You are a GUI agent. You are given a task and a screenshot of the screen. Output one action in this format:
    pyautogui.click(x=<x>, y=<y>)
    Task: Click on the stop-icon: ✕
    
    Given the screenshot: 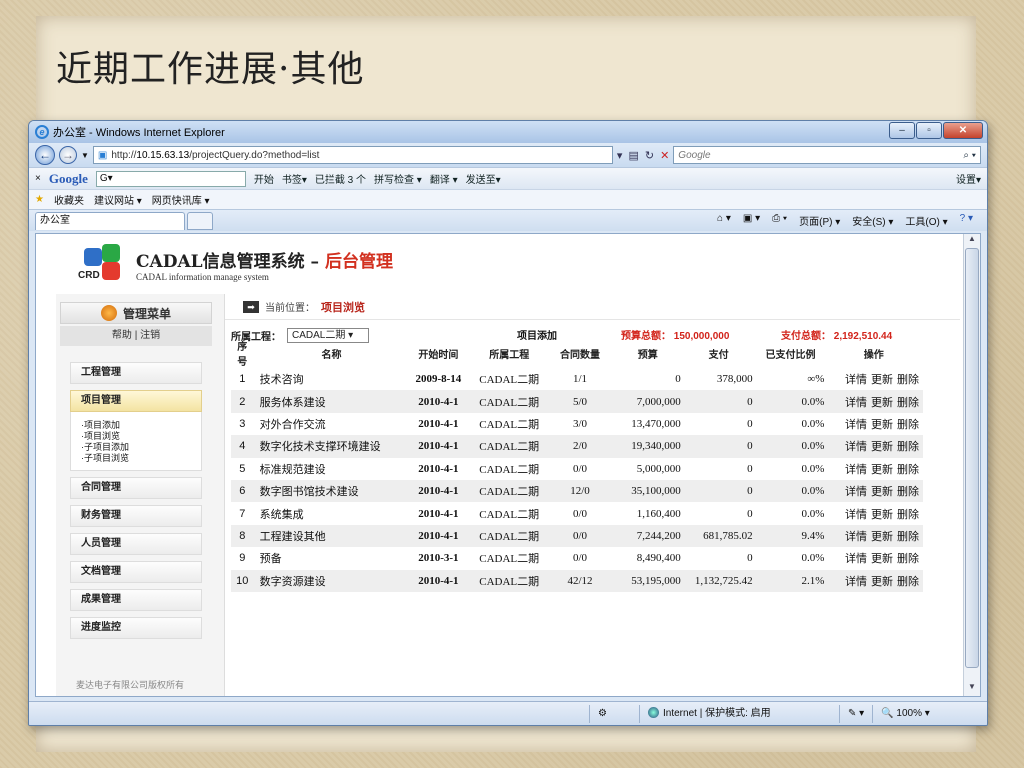 What is the action you would take?
    pyautogui.click(x=664, y=155)
    